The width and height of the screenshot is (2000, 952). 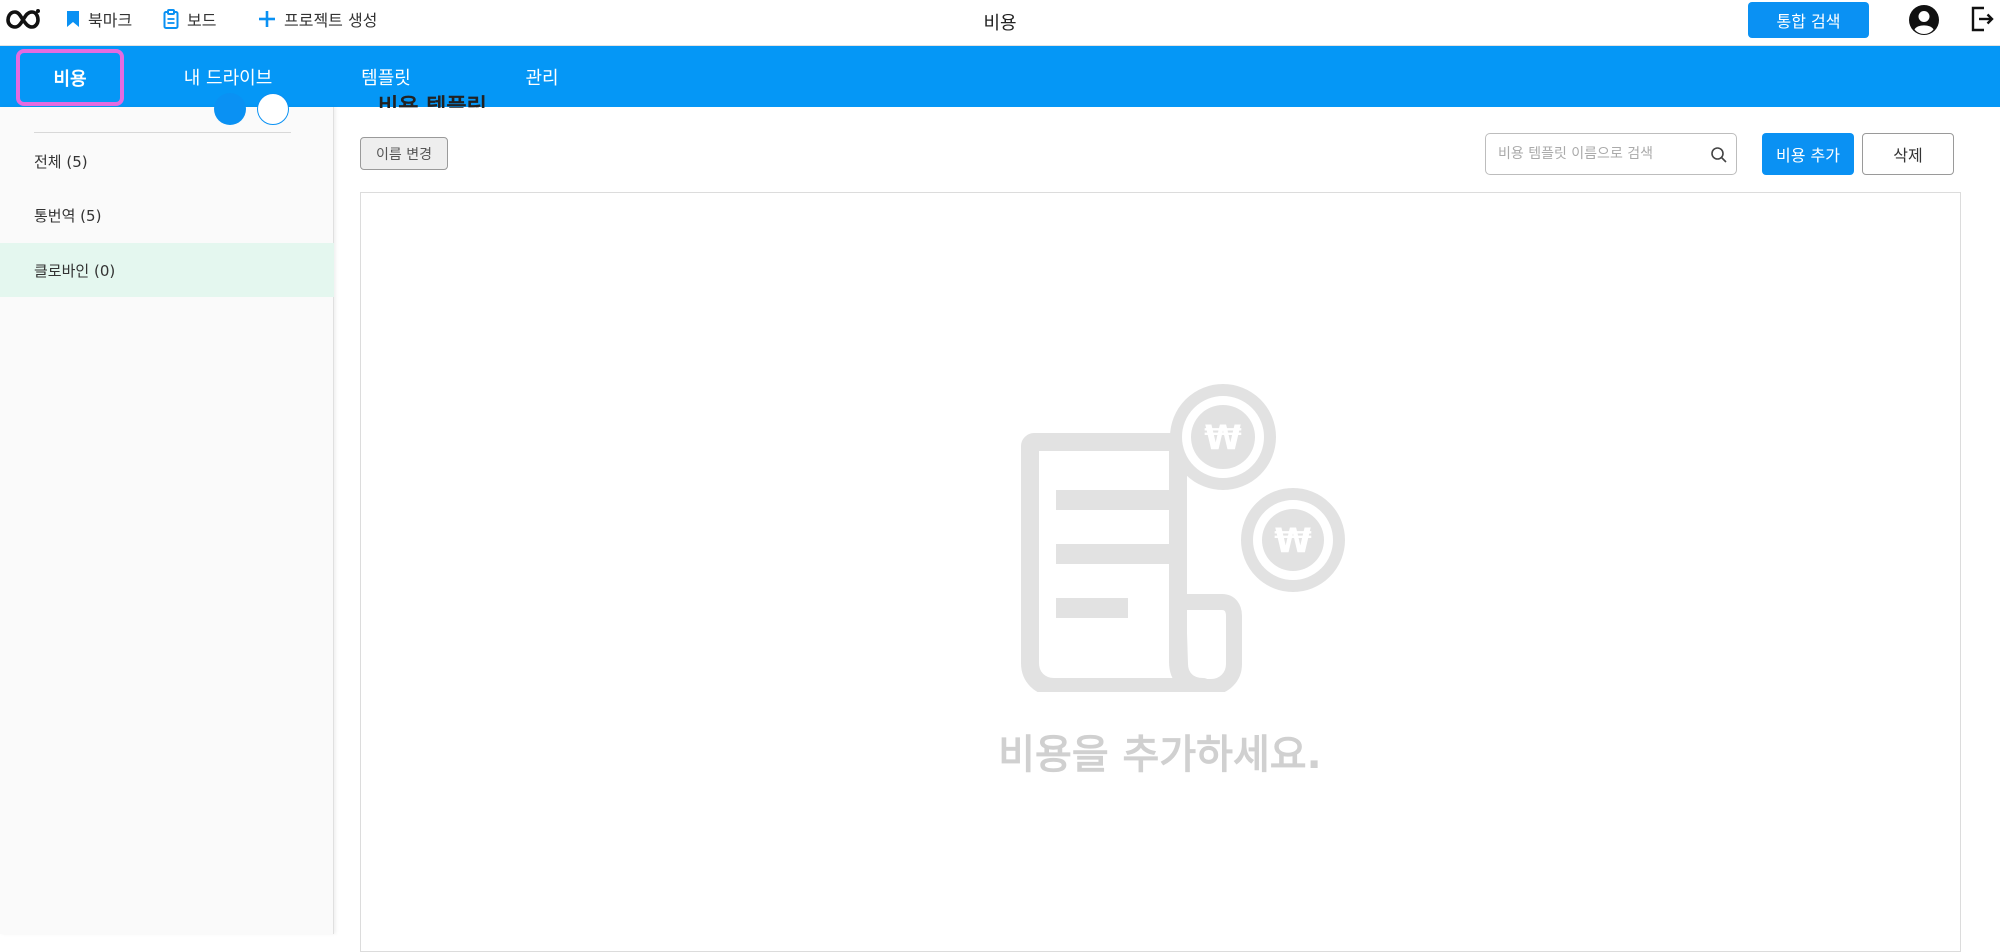 I want to click on bookmark-link: 북마크, so click(x=99, y=19).